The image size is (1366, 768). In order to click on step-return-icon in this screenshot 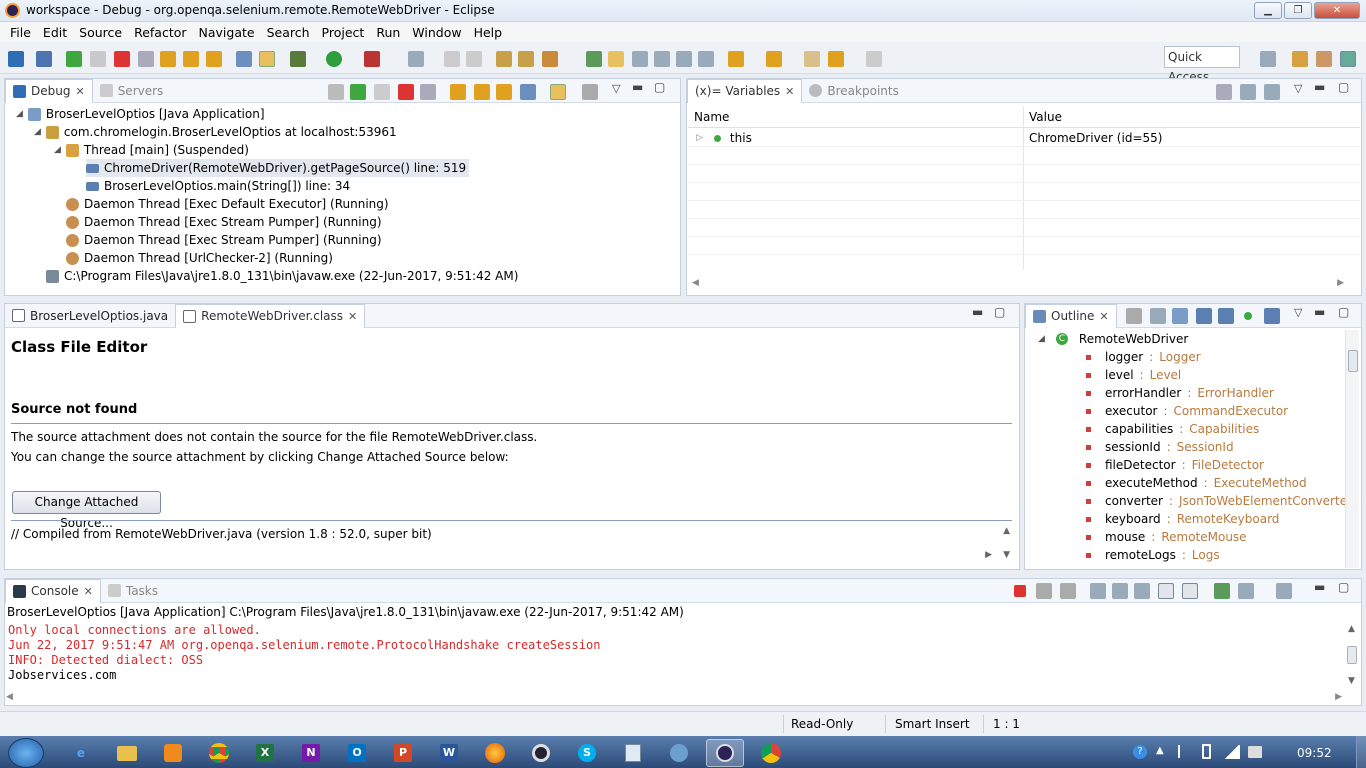, I will do `click(214, 59)`.